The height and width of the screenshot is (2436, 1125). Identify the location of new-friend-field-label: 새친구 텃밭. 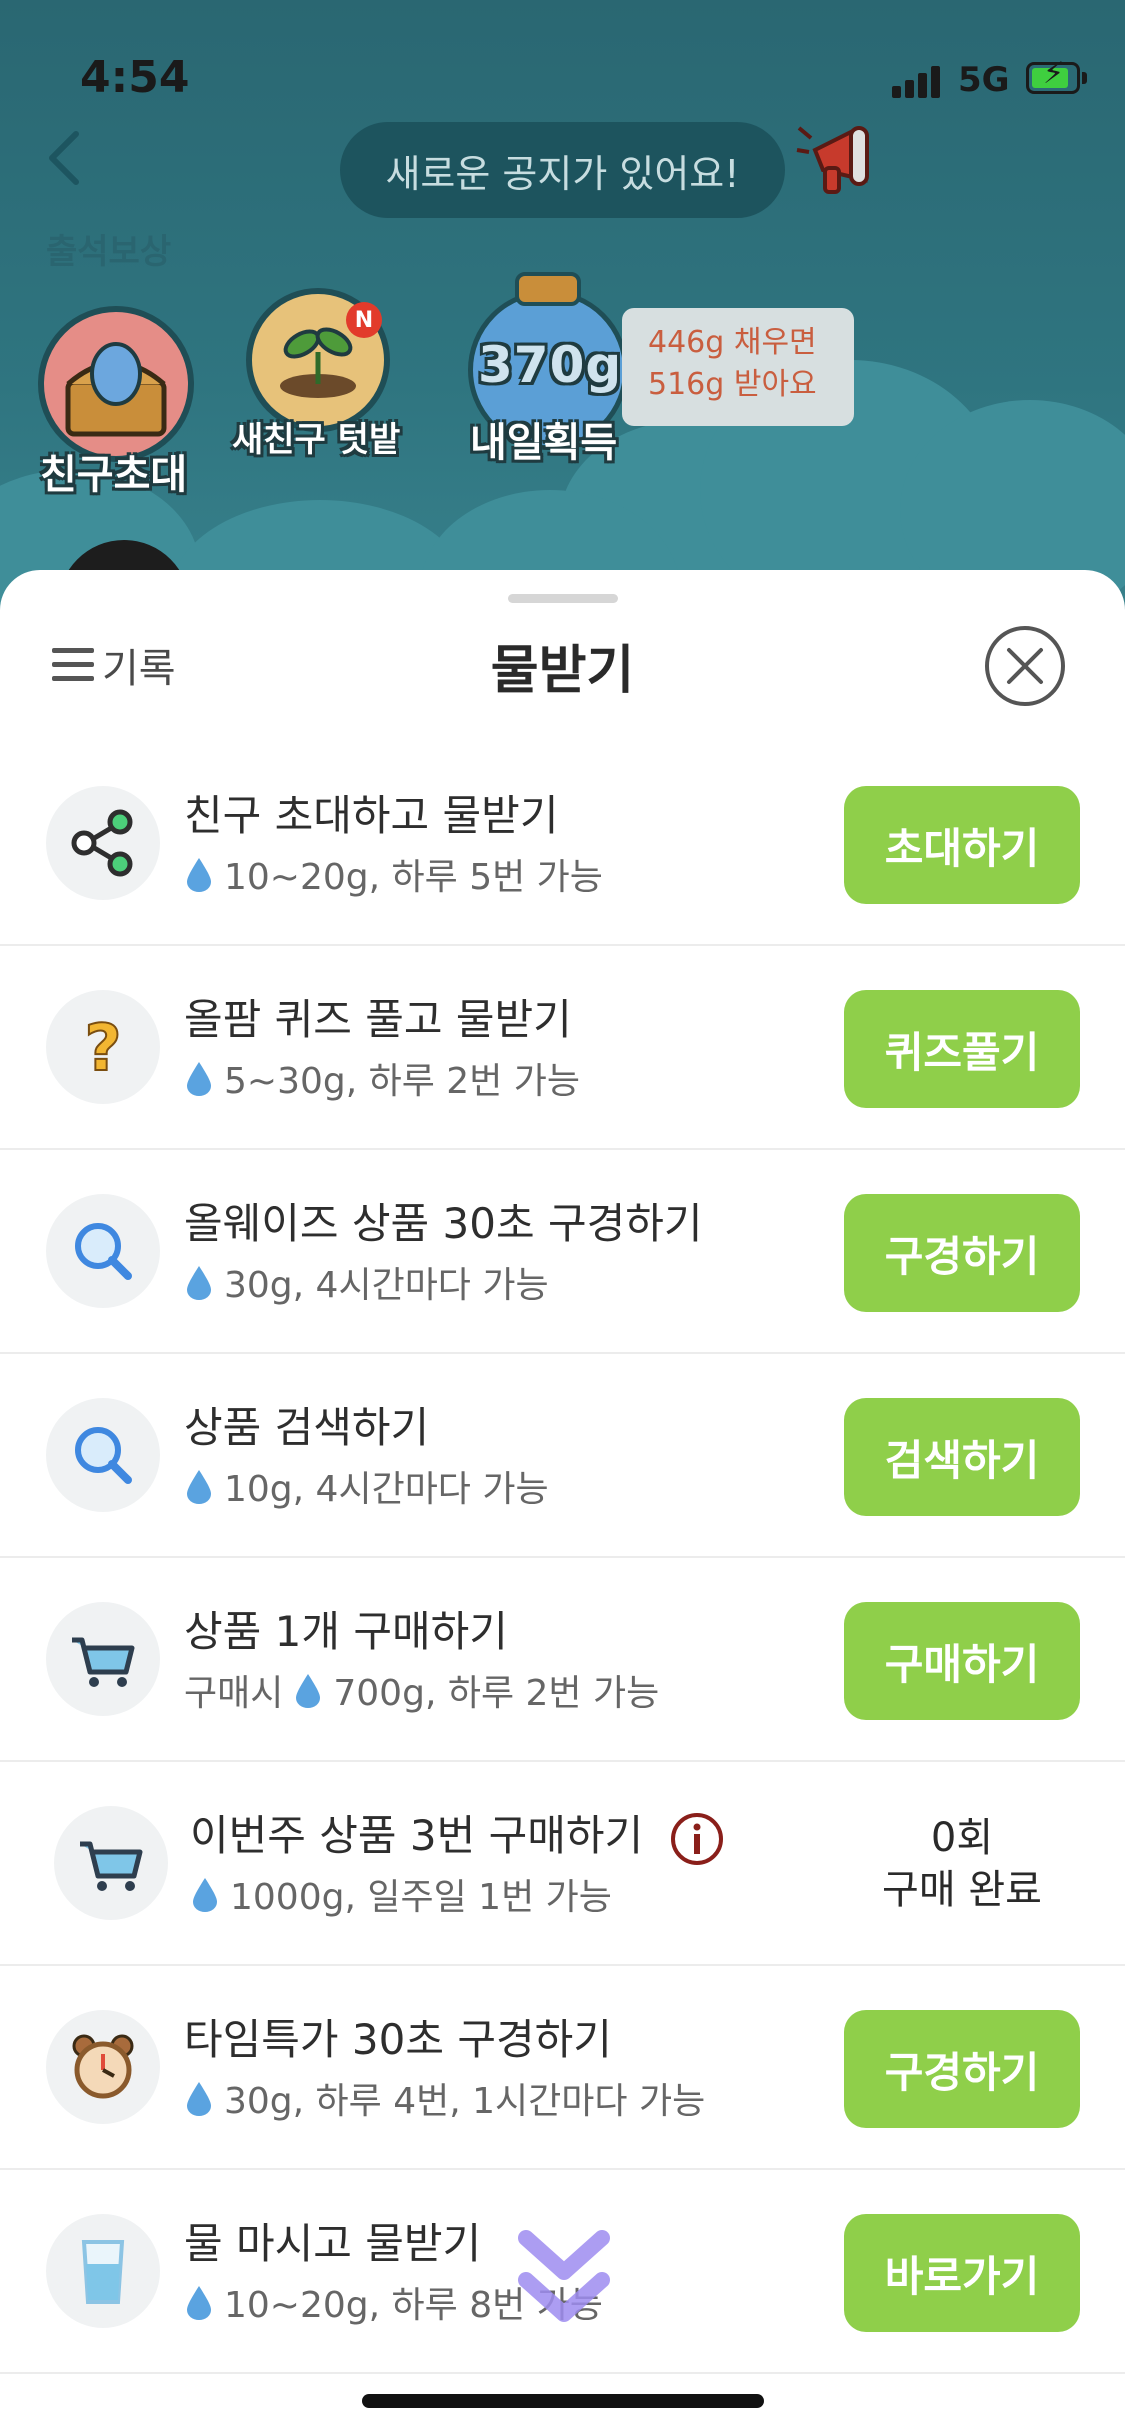
(316, 436).